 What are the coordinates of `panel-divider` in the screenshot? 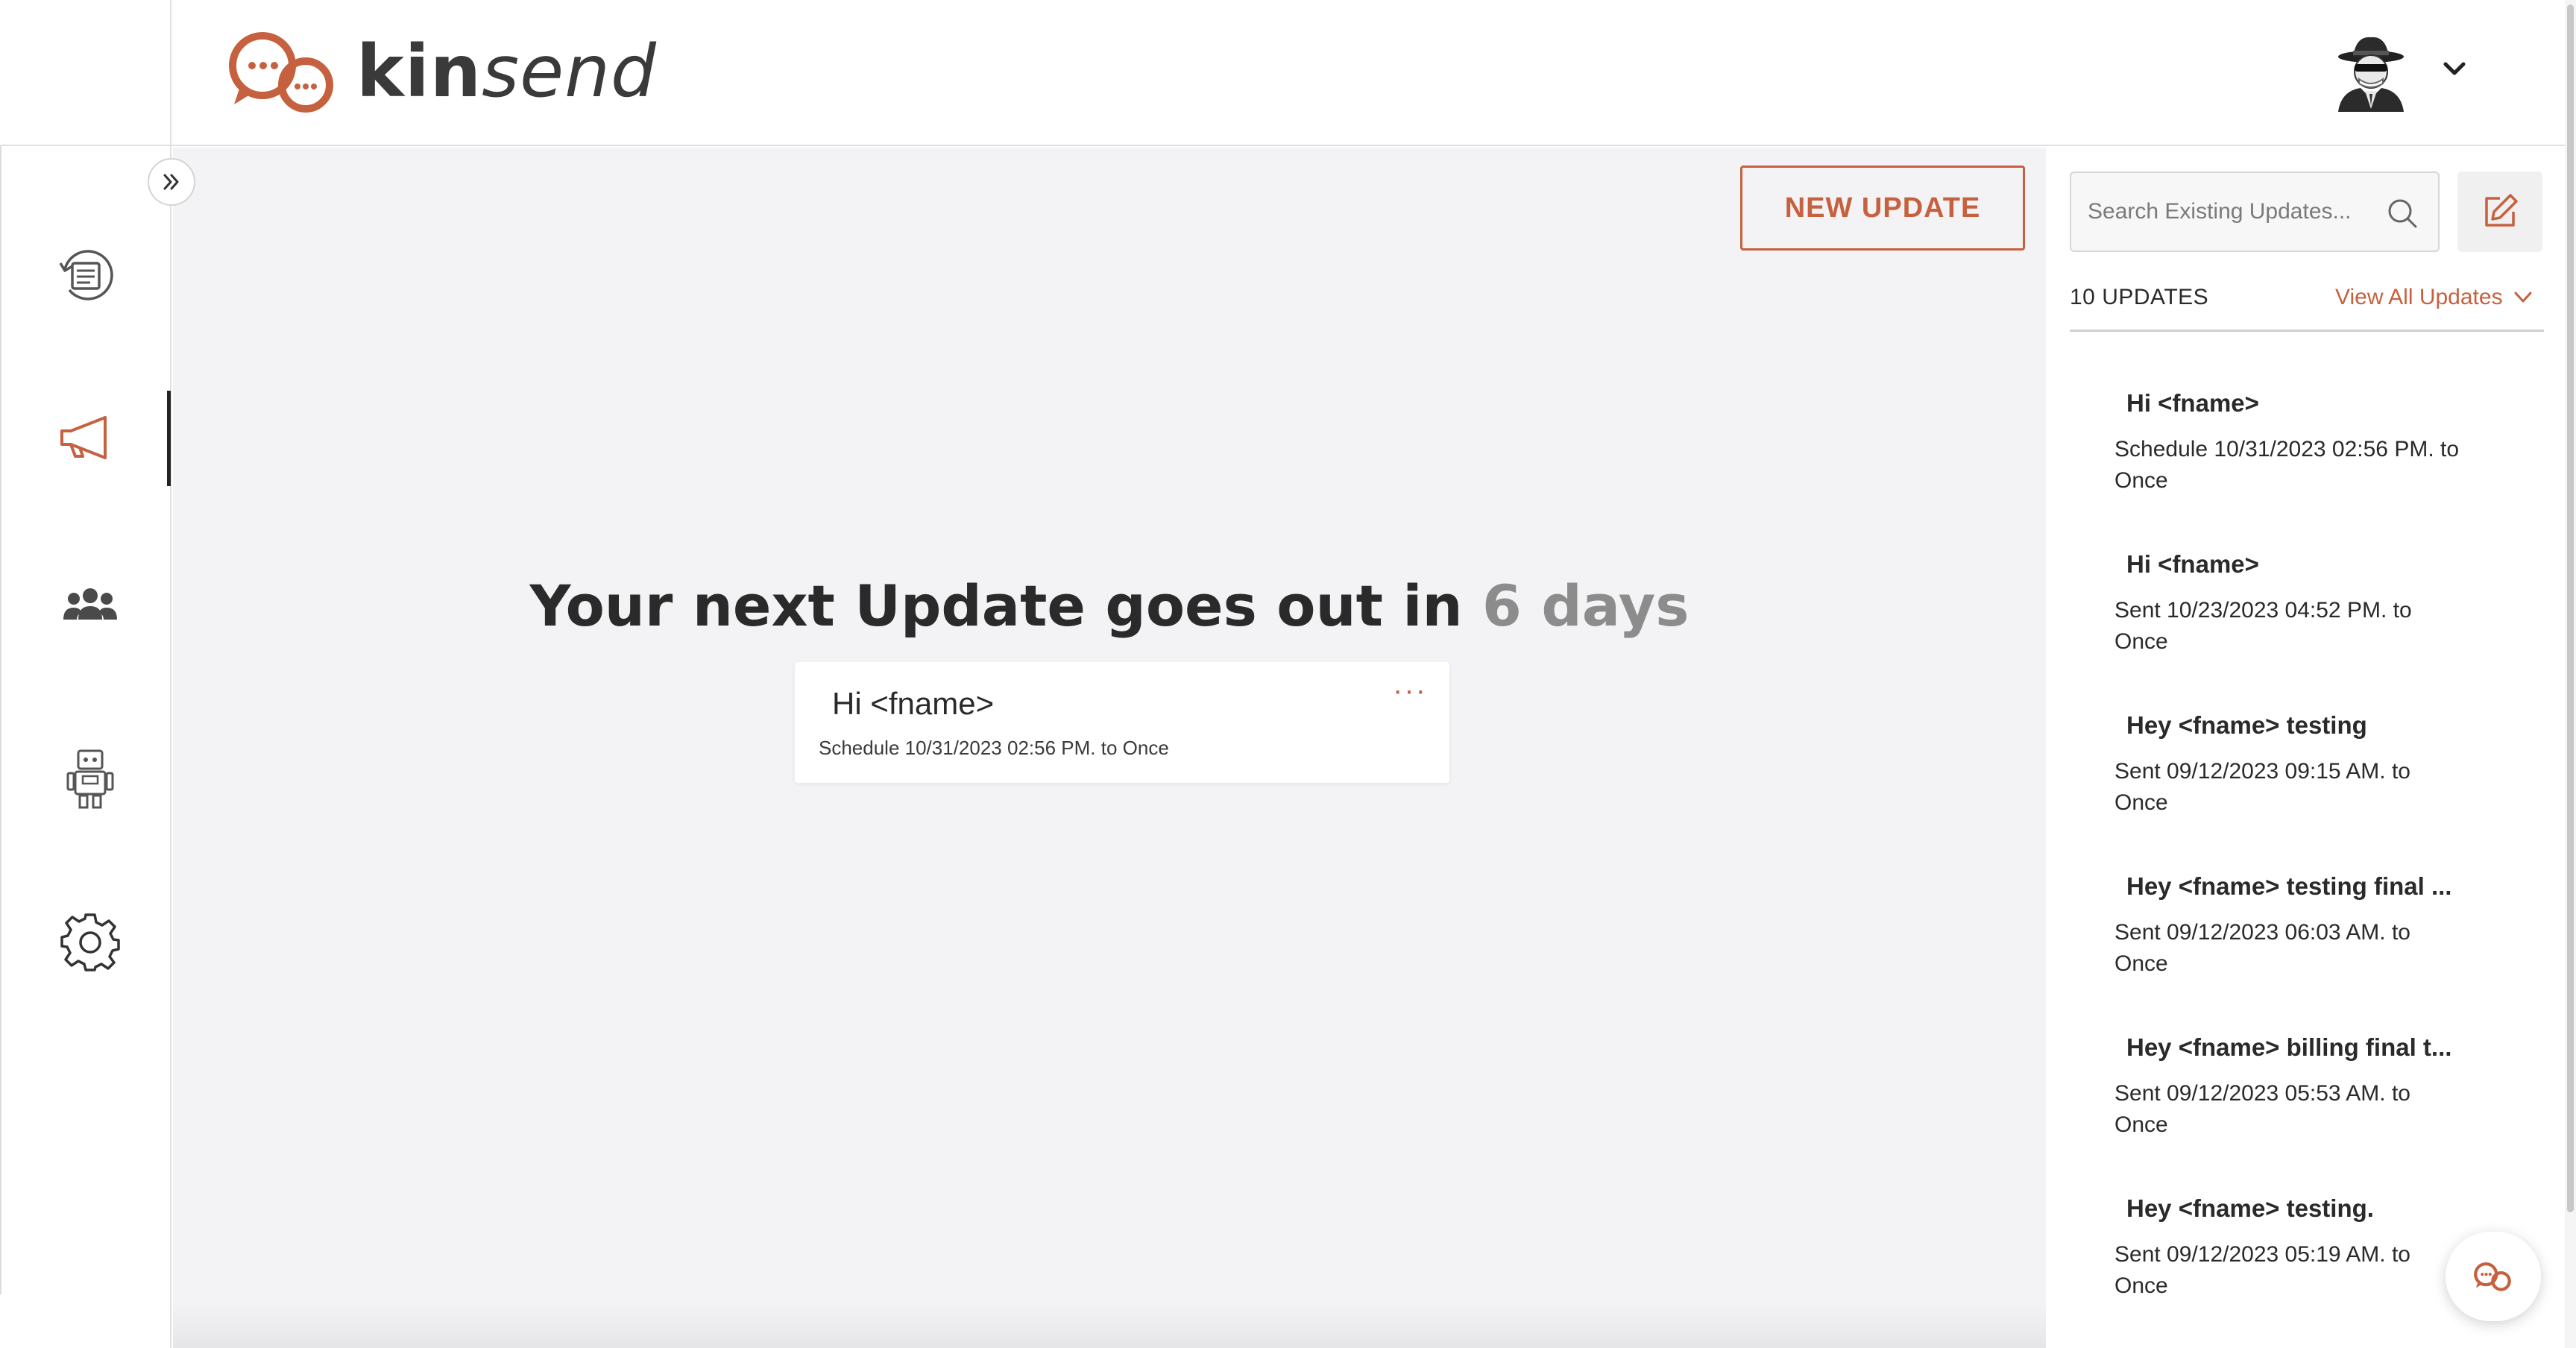 It's located at (2307, 331).